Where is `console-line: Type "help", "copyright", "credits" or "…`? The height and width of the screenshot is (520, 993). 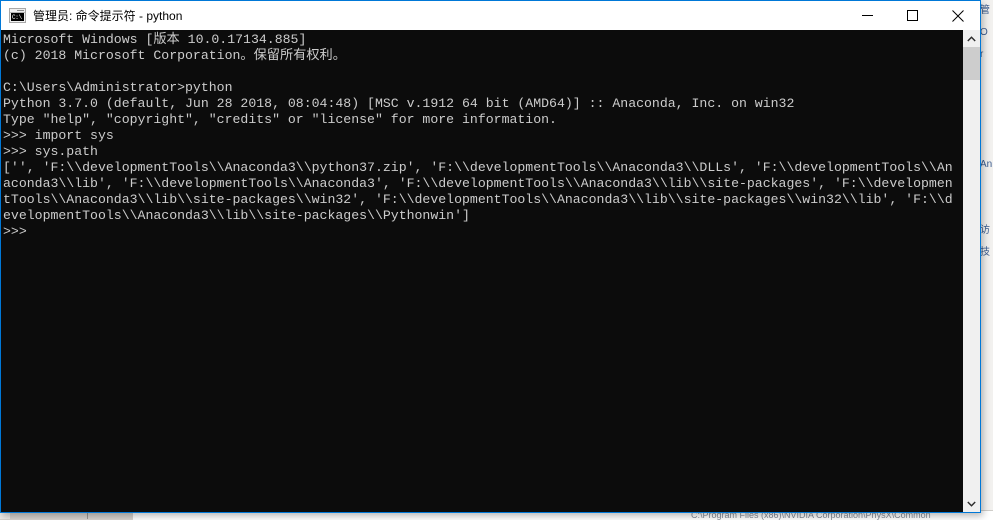 console-line: Type "help", "copyright", "credits" or "… is located at coordinates (280, 119).